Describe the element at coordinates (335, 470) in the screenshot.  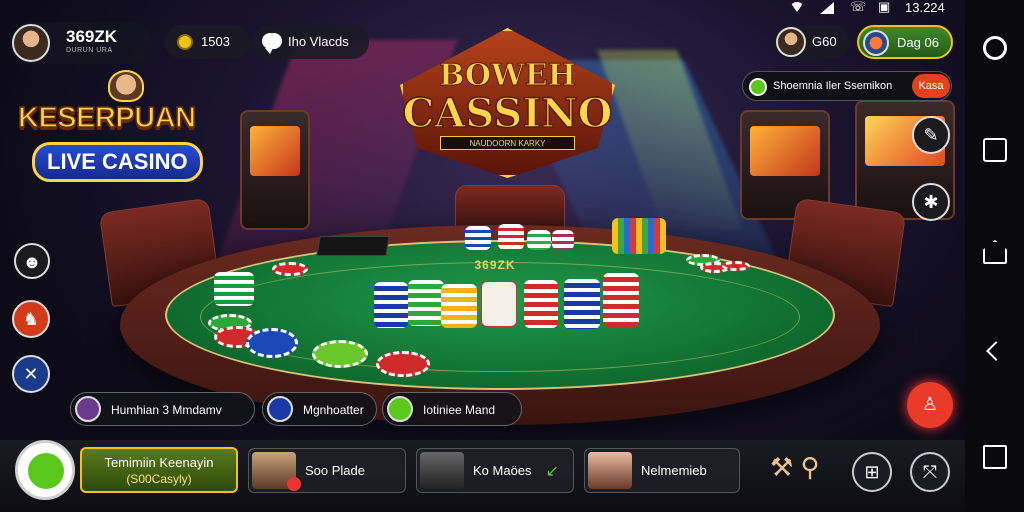
I see `card-label: Soo Plade` at that location.